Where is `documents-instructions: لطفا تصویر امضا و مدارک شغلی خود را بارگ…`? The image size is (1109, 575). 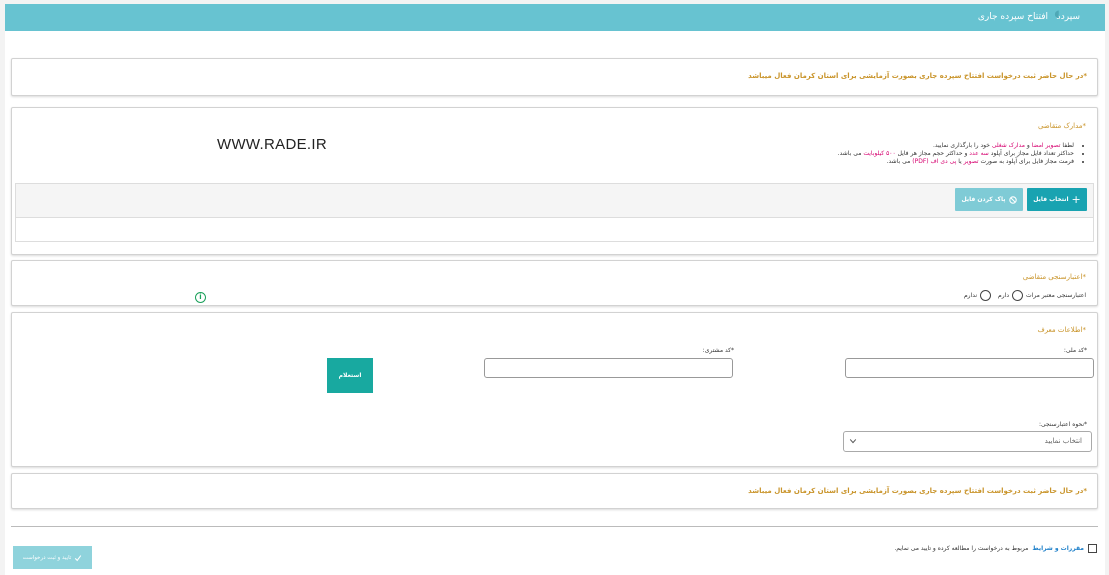 documents-instructions: لطفا تصویر امضا و مدارک شغلی خود را بارگ… is located at coordinates (962, 154).